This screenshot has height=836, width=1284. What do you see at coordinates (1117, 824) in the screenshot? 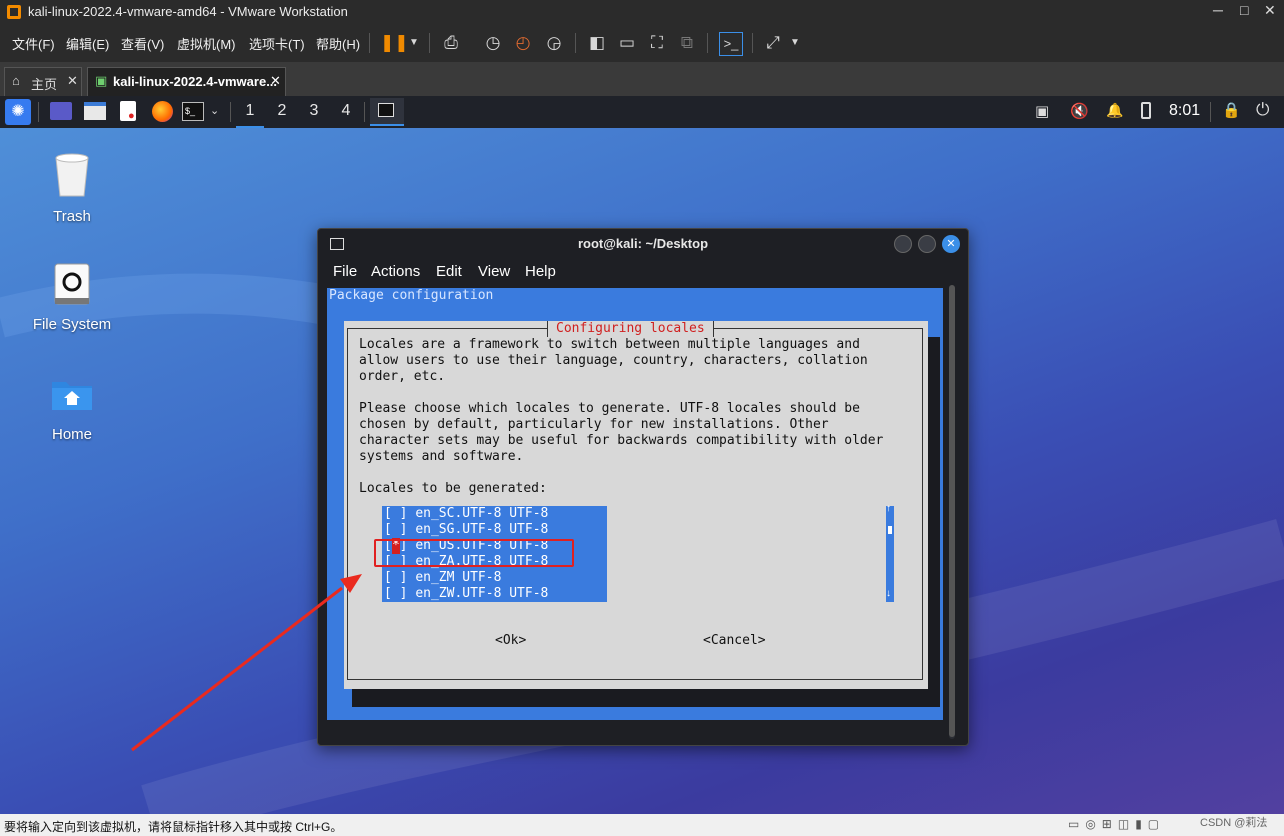
I see `device-icons: ▭◎⊞◫▮▢` at bounding box center [1117, 824].